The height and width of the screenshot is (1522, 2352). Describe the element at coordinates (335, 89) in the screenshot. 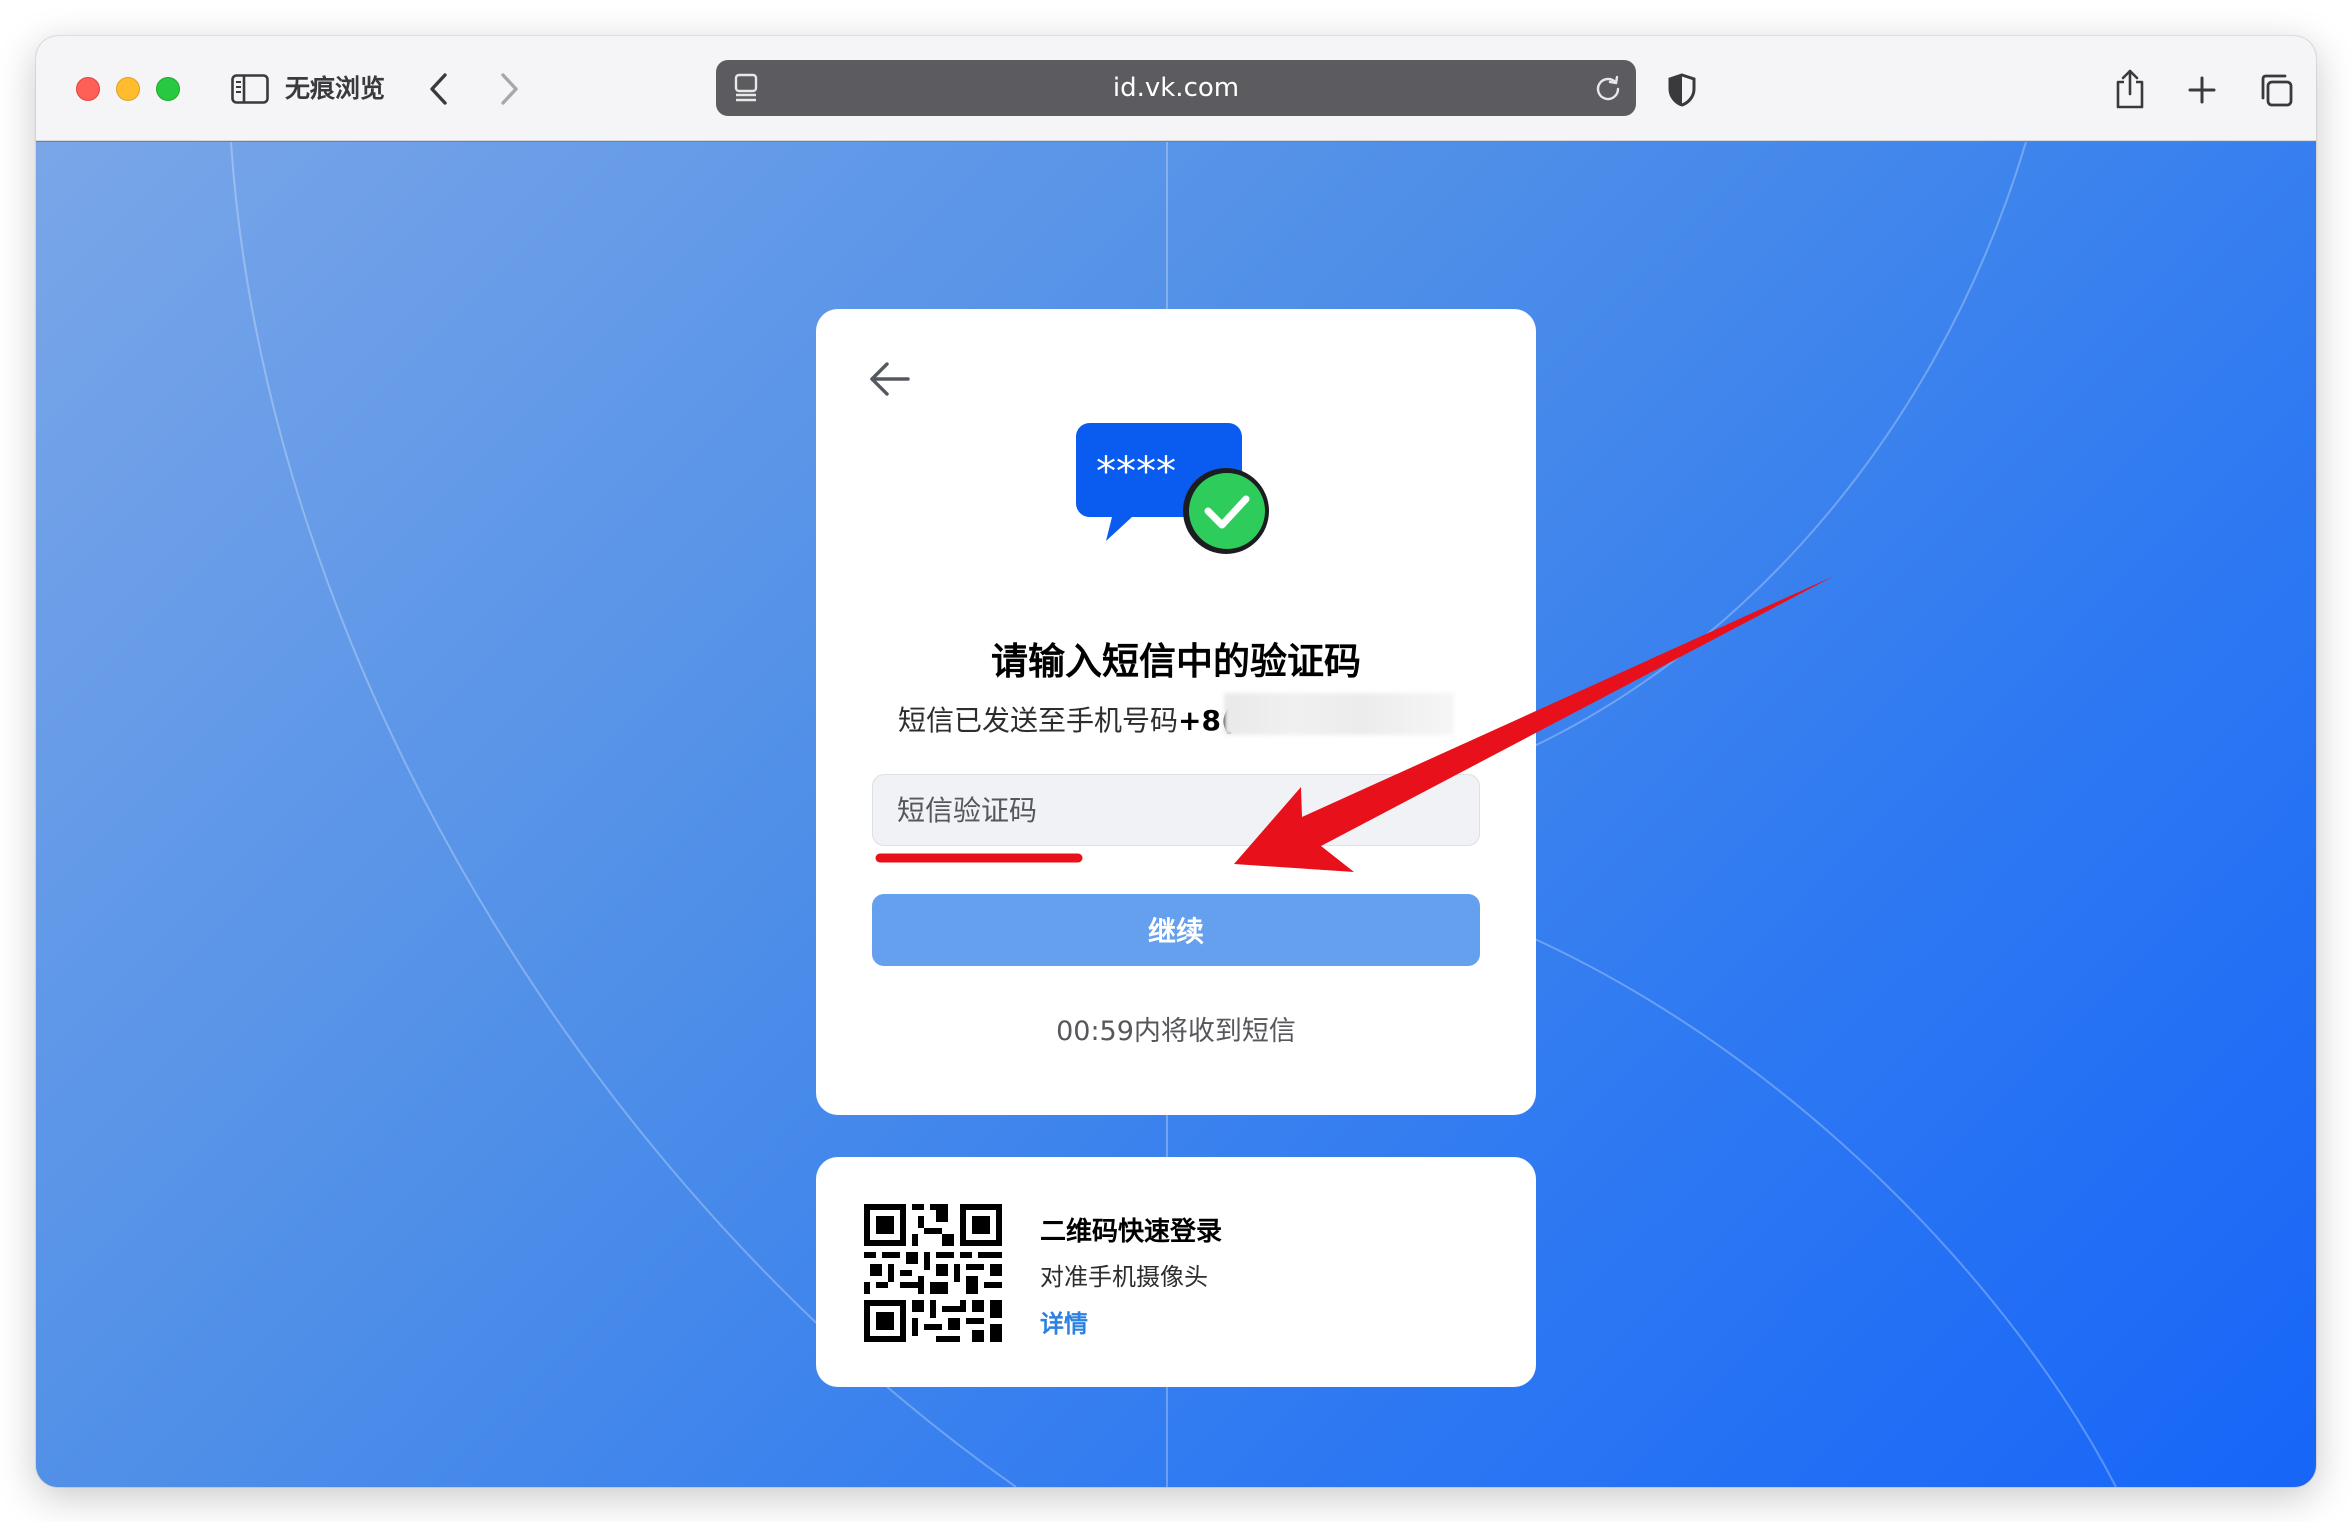

I see `private-browsing-label: 无痕浏览` at that location.